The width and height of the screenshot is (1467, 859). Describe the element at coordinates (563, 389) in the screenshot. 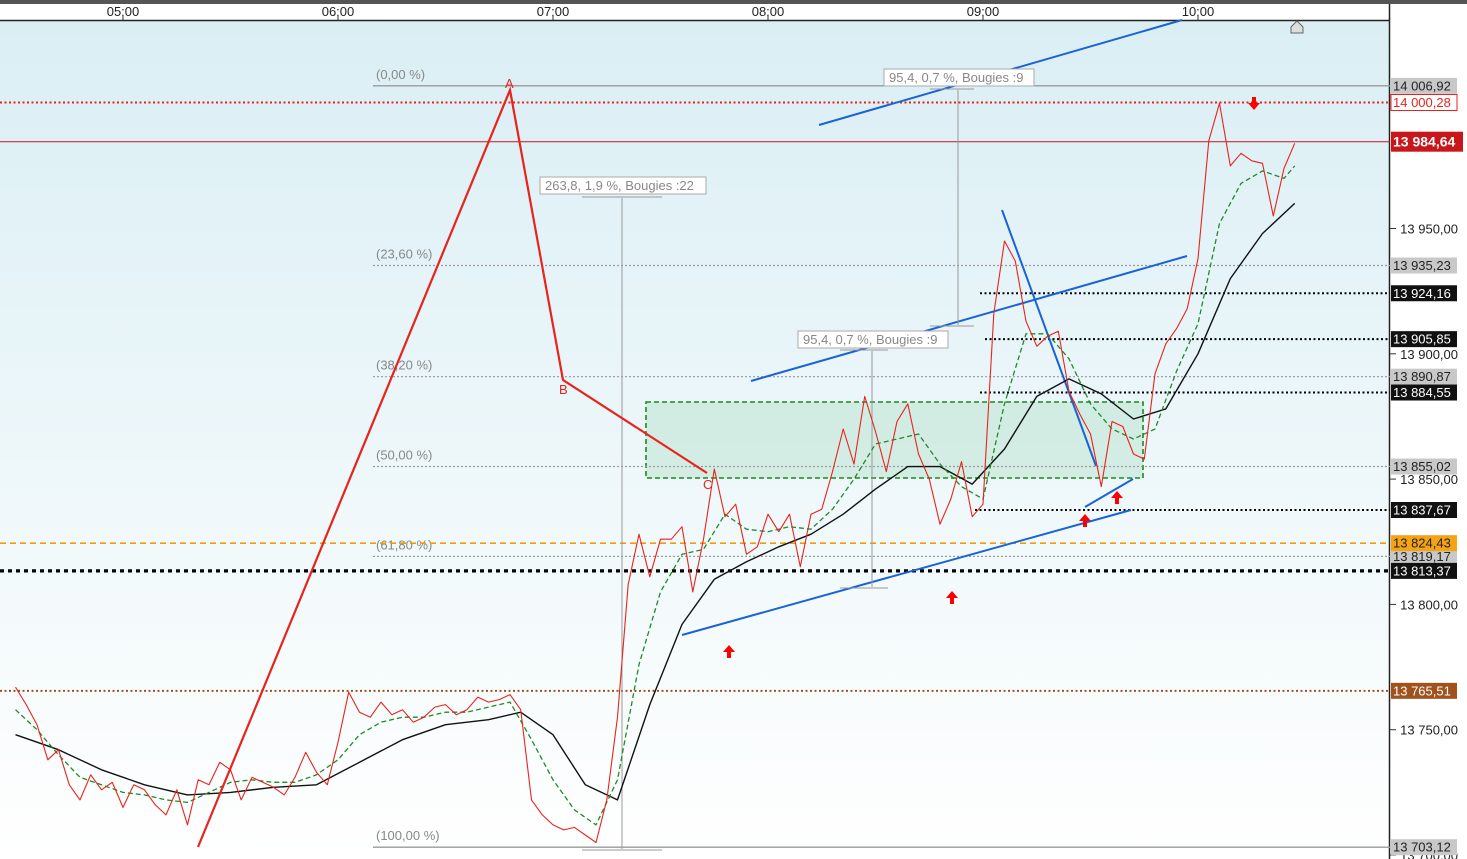

I see `abc-label-b: B` at that location.